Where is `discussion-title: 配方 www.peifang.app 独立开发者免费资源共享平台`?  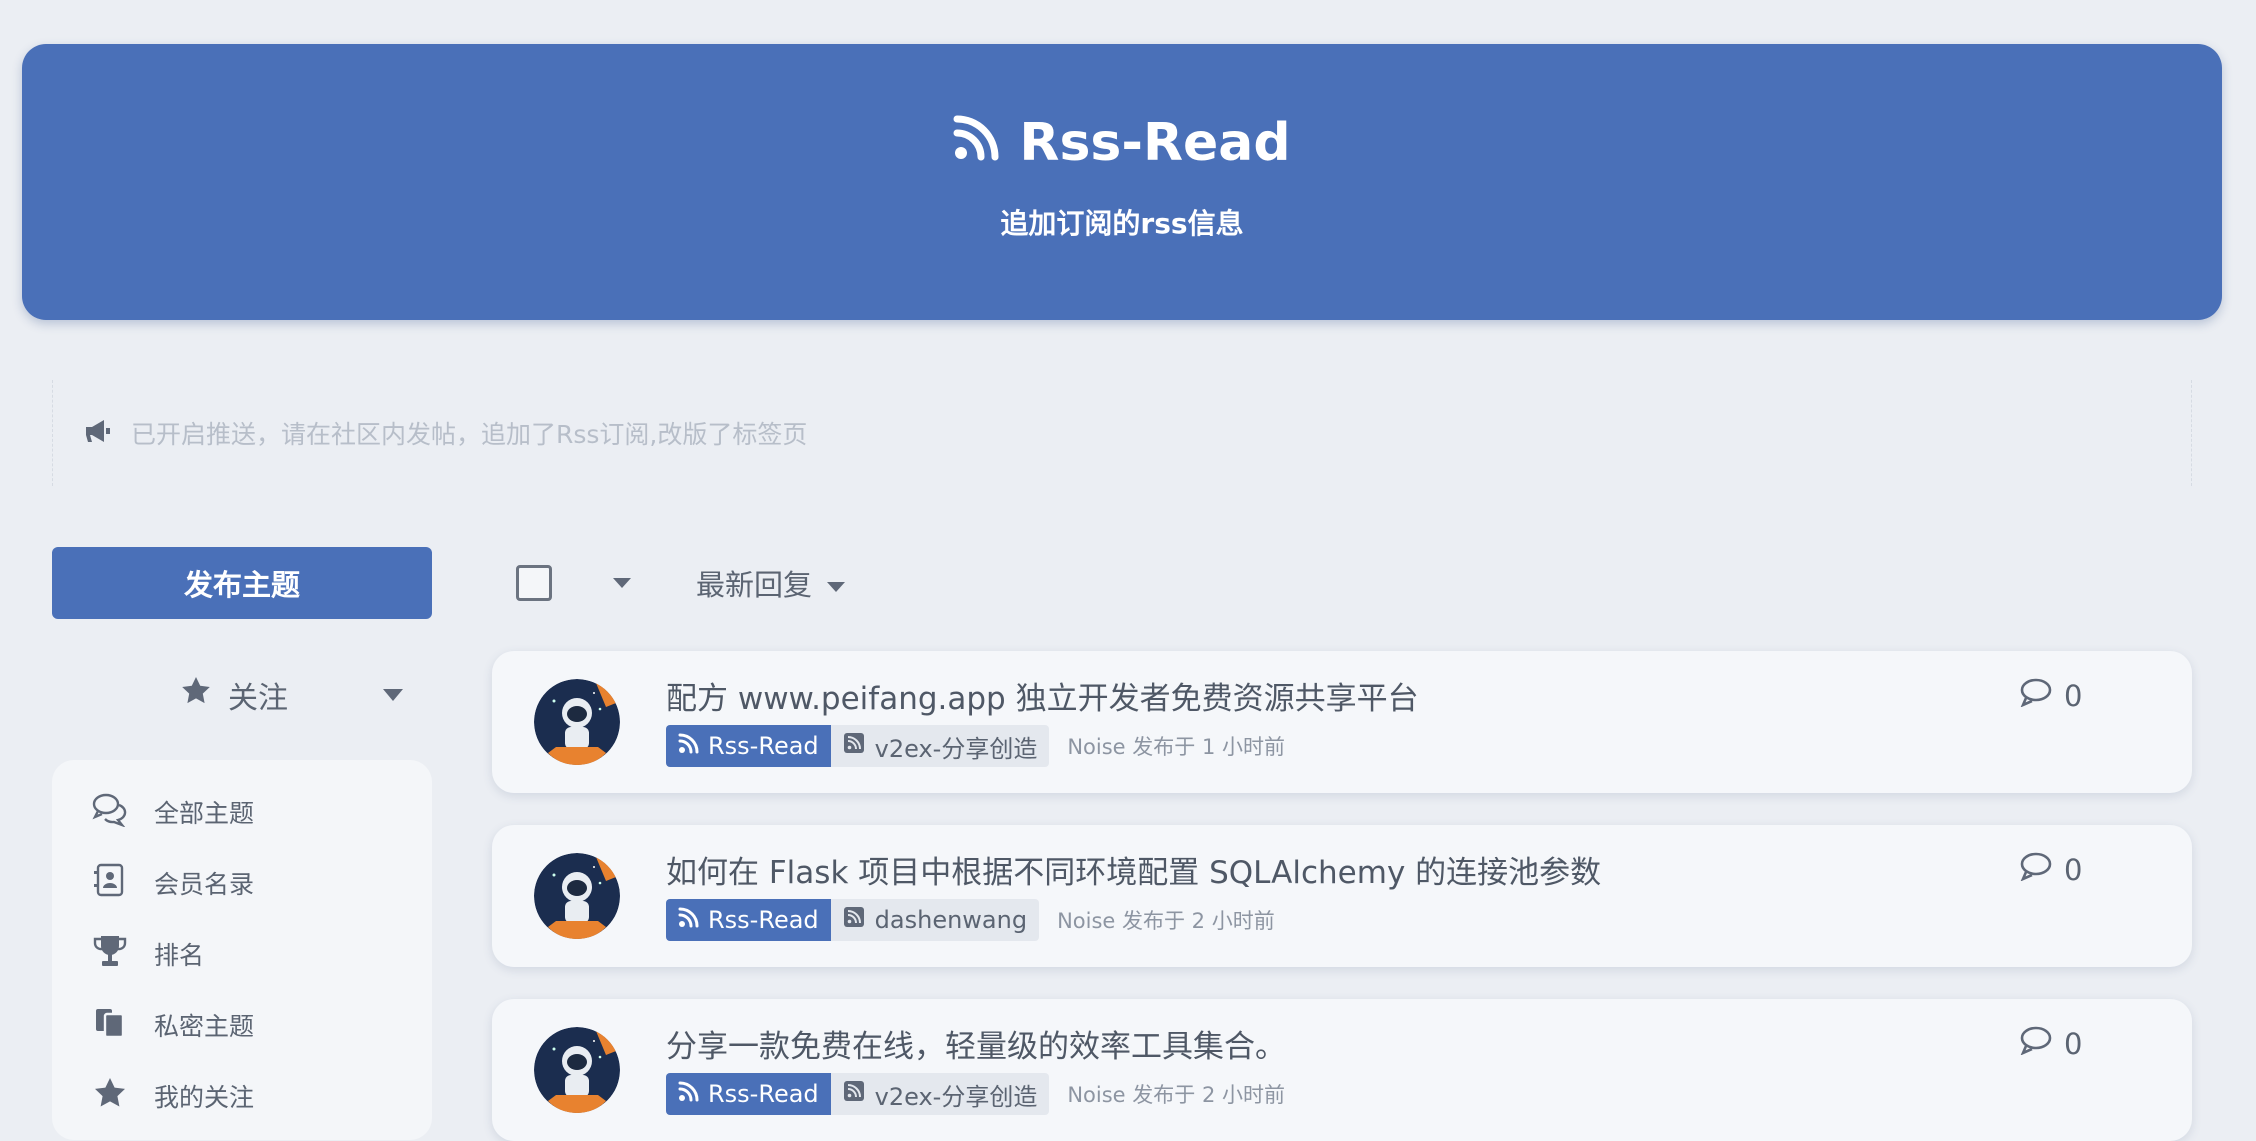
discussion-title: 配方 www.peifang.app 独立开发者免费资源共享平台 is located at coordinates (1042, 695).